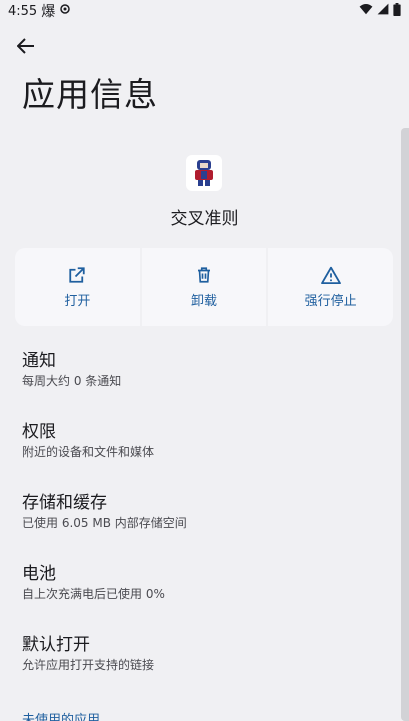  What do you see at coordinates (330, 301) in the screenshot?
I see `force-stop-label: 强行停止` at bounding box center [330, 301].